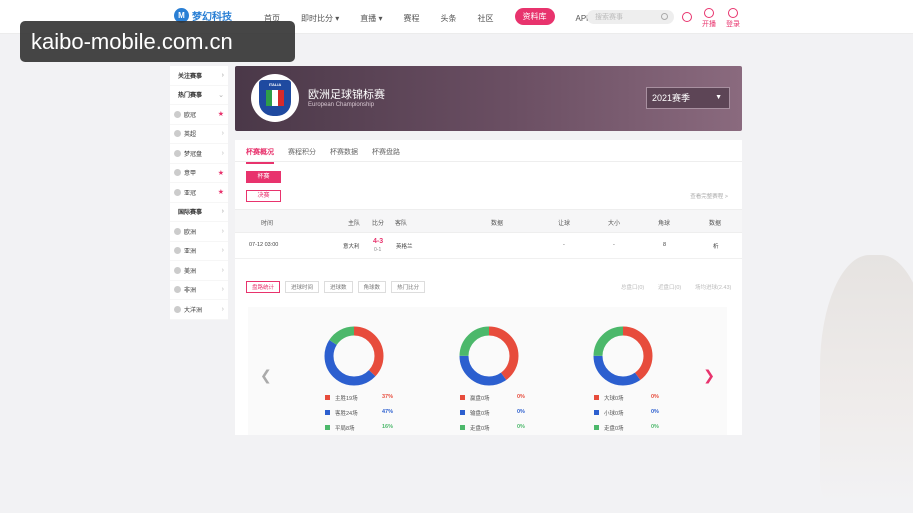 Image resolution: width=913 pixels, height=513 pixels. I want to click on sidebar-item: 关注赛事 ›, so click(199, 76).